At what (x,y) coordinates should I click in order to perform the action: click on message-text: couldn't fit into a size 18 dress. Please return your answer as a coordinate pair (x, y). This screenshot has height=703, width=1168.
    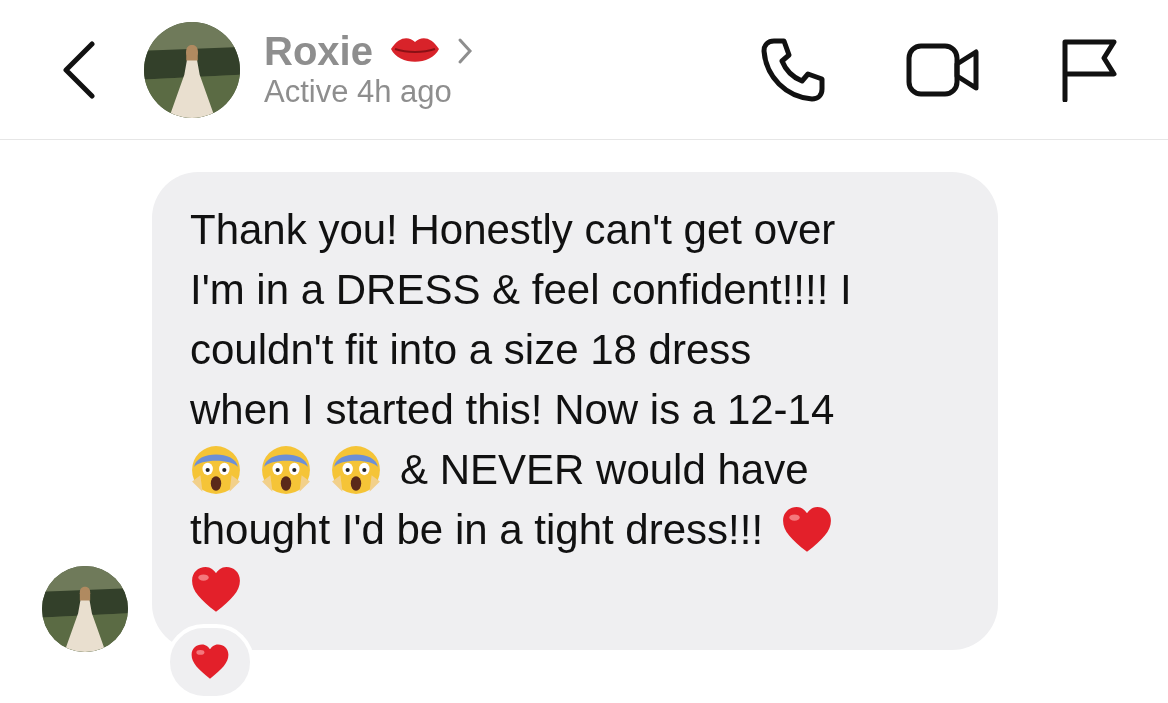
    Looking at the image, I should click on (471, 350).